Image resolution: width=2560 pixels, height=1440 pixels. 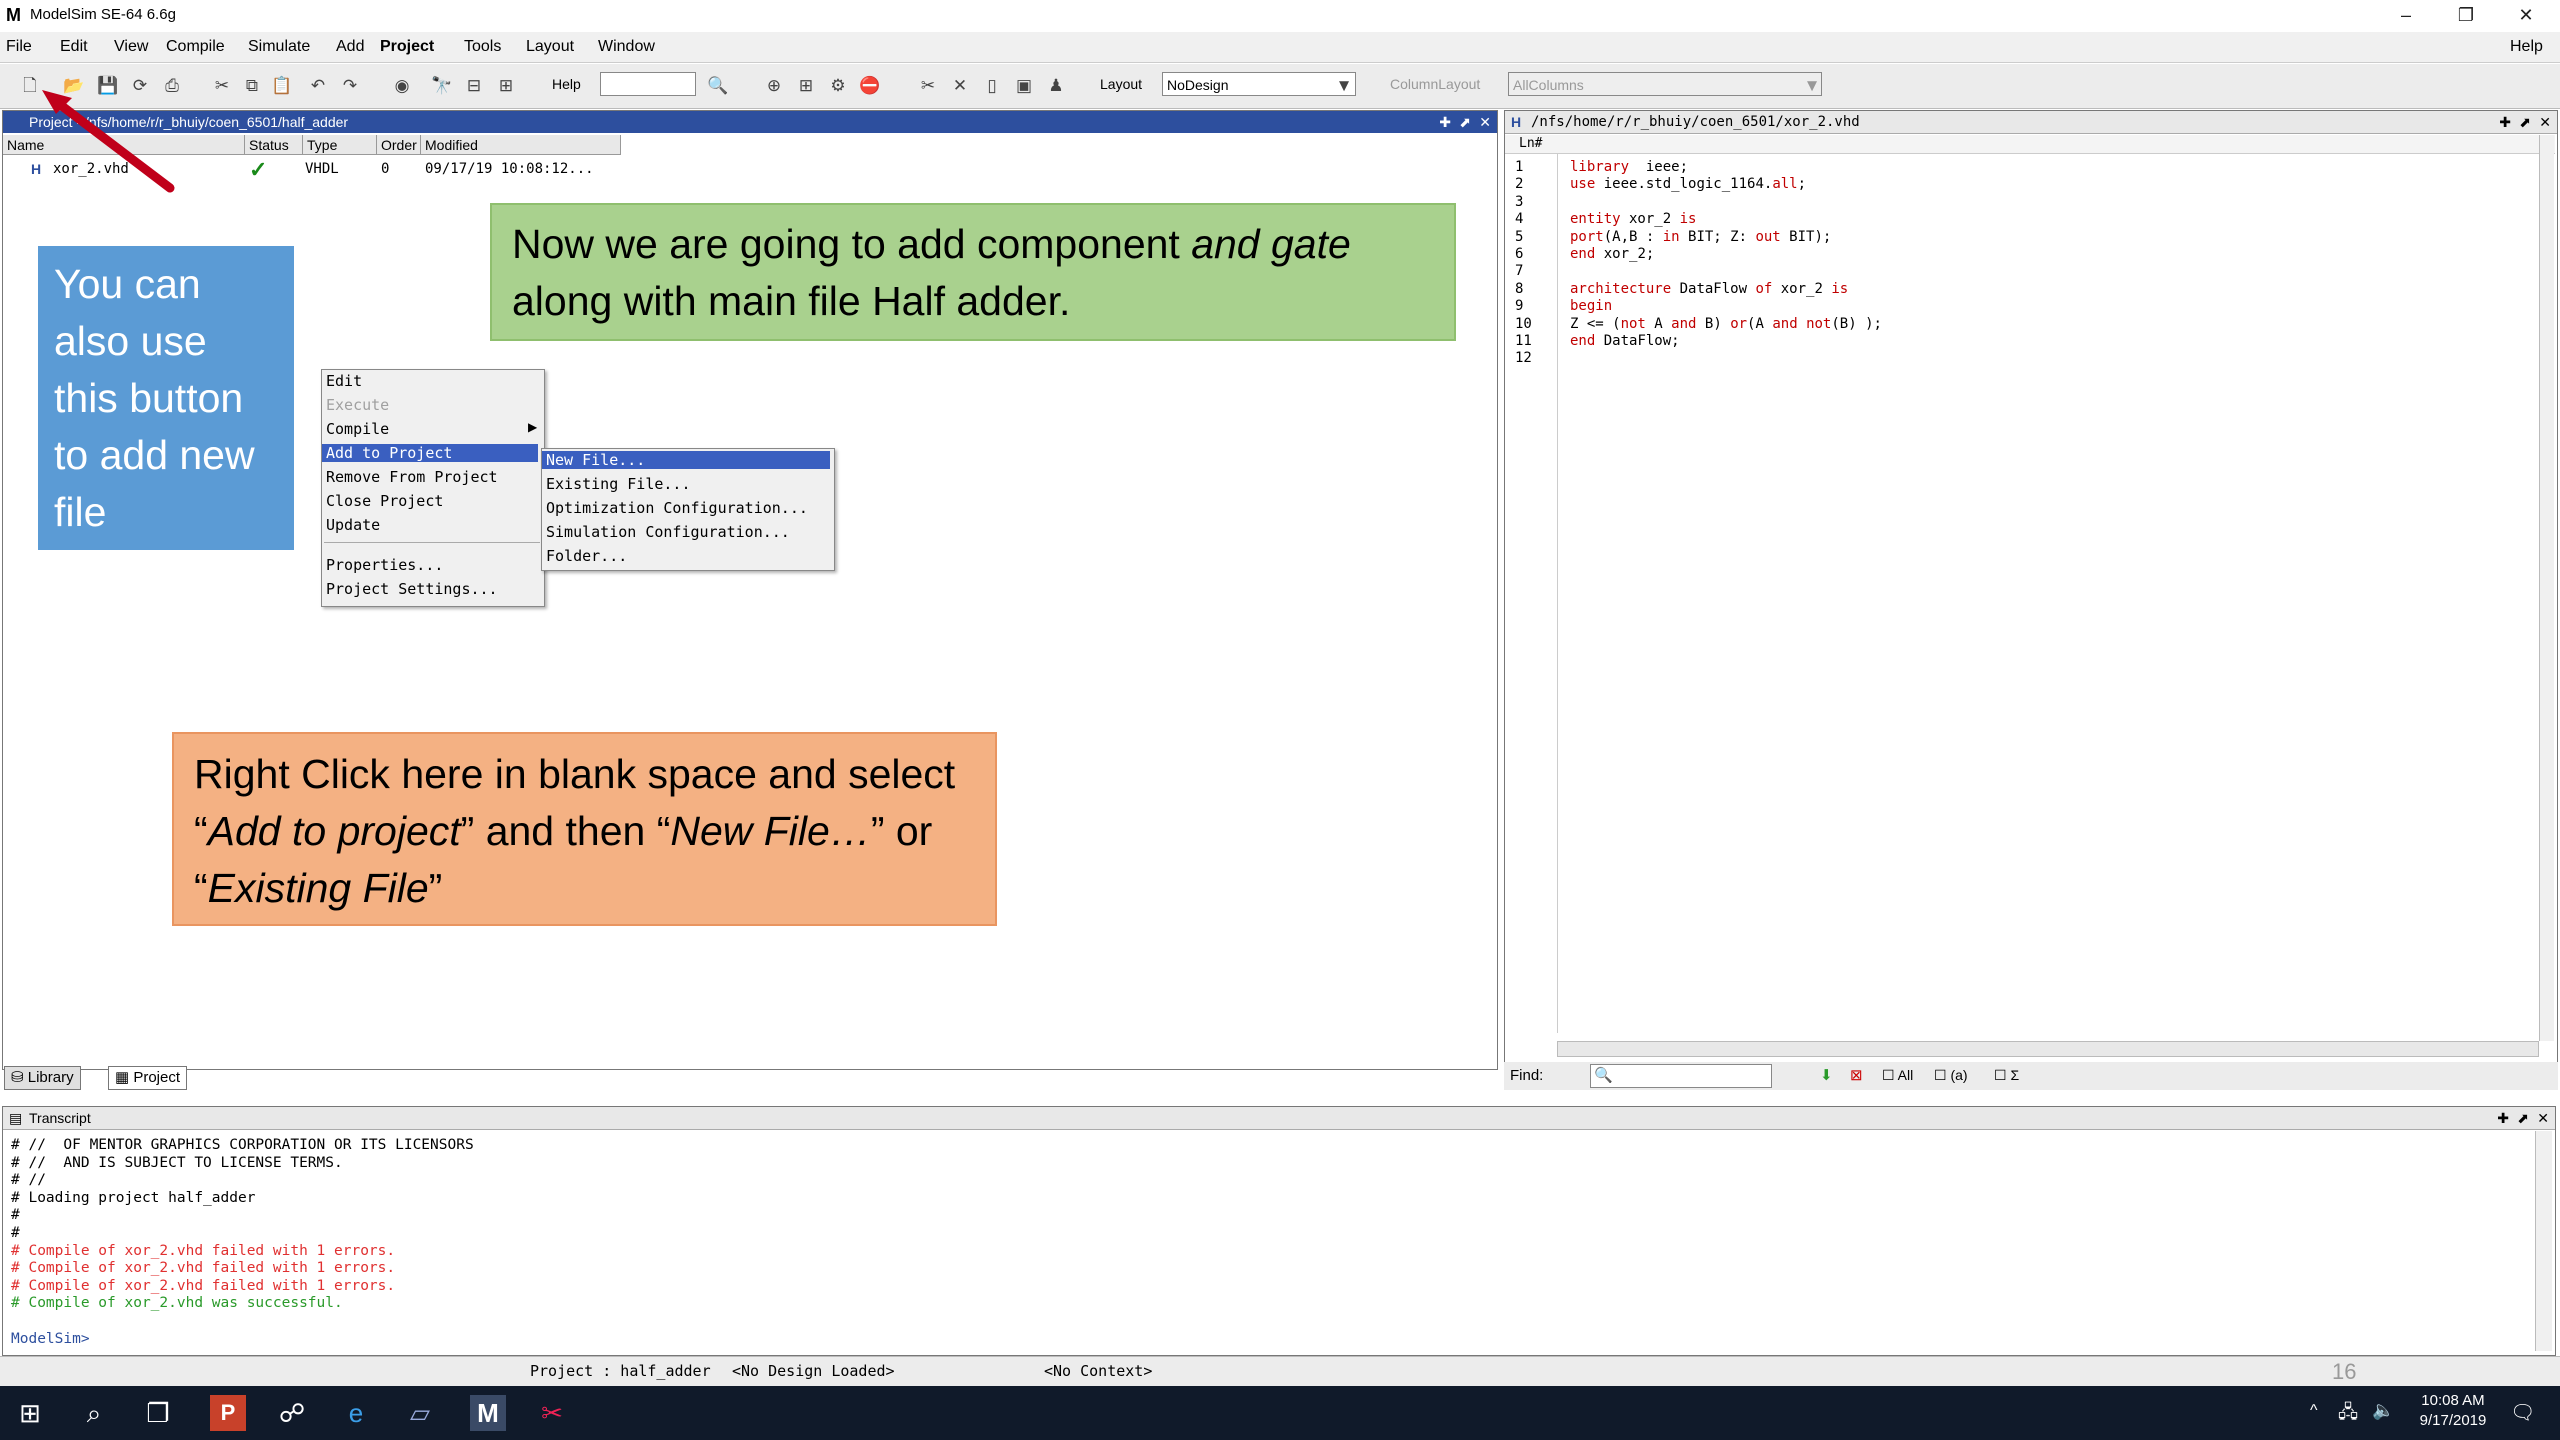 What do you see at coordinates (420, 1413) in the screenshot?
I see `notes-app-icon: ▱` at bounding box center [420, 1413].